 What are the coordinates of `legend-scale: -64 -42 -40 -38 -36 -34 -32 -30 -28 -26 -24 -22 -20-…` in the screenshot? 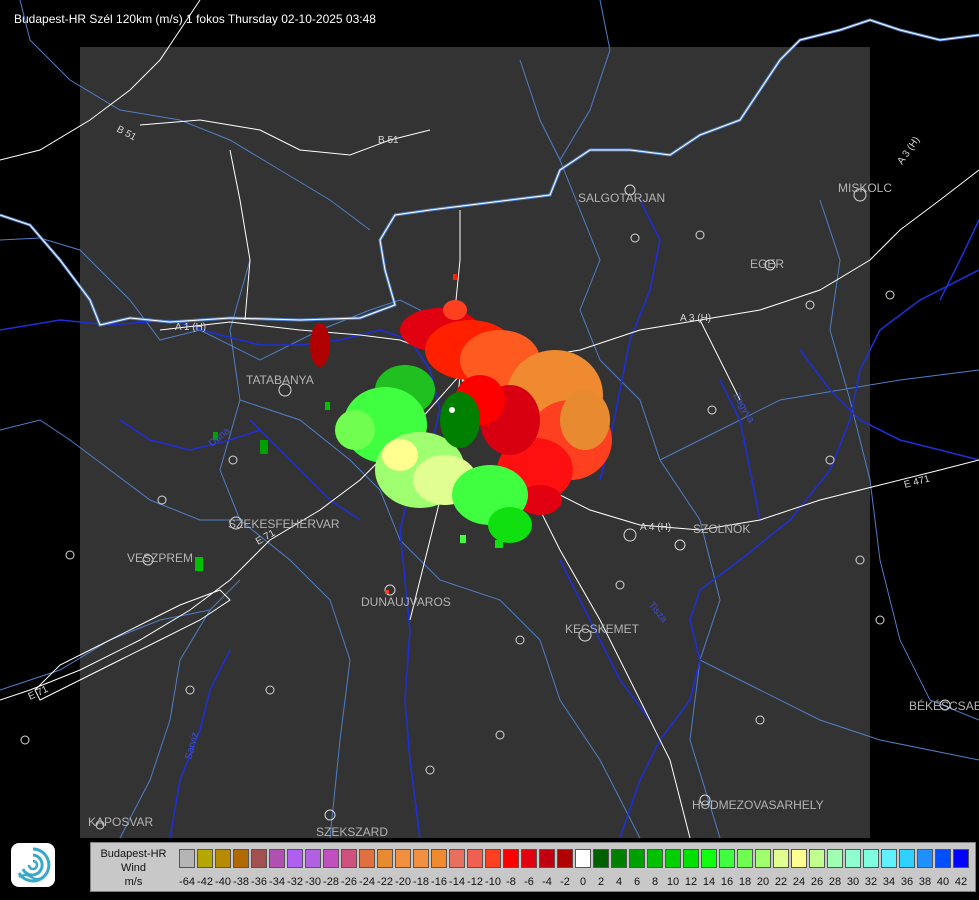 It's located at (575, 868).